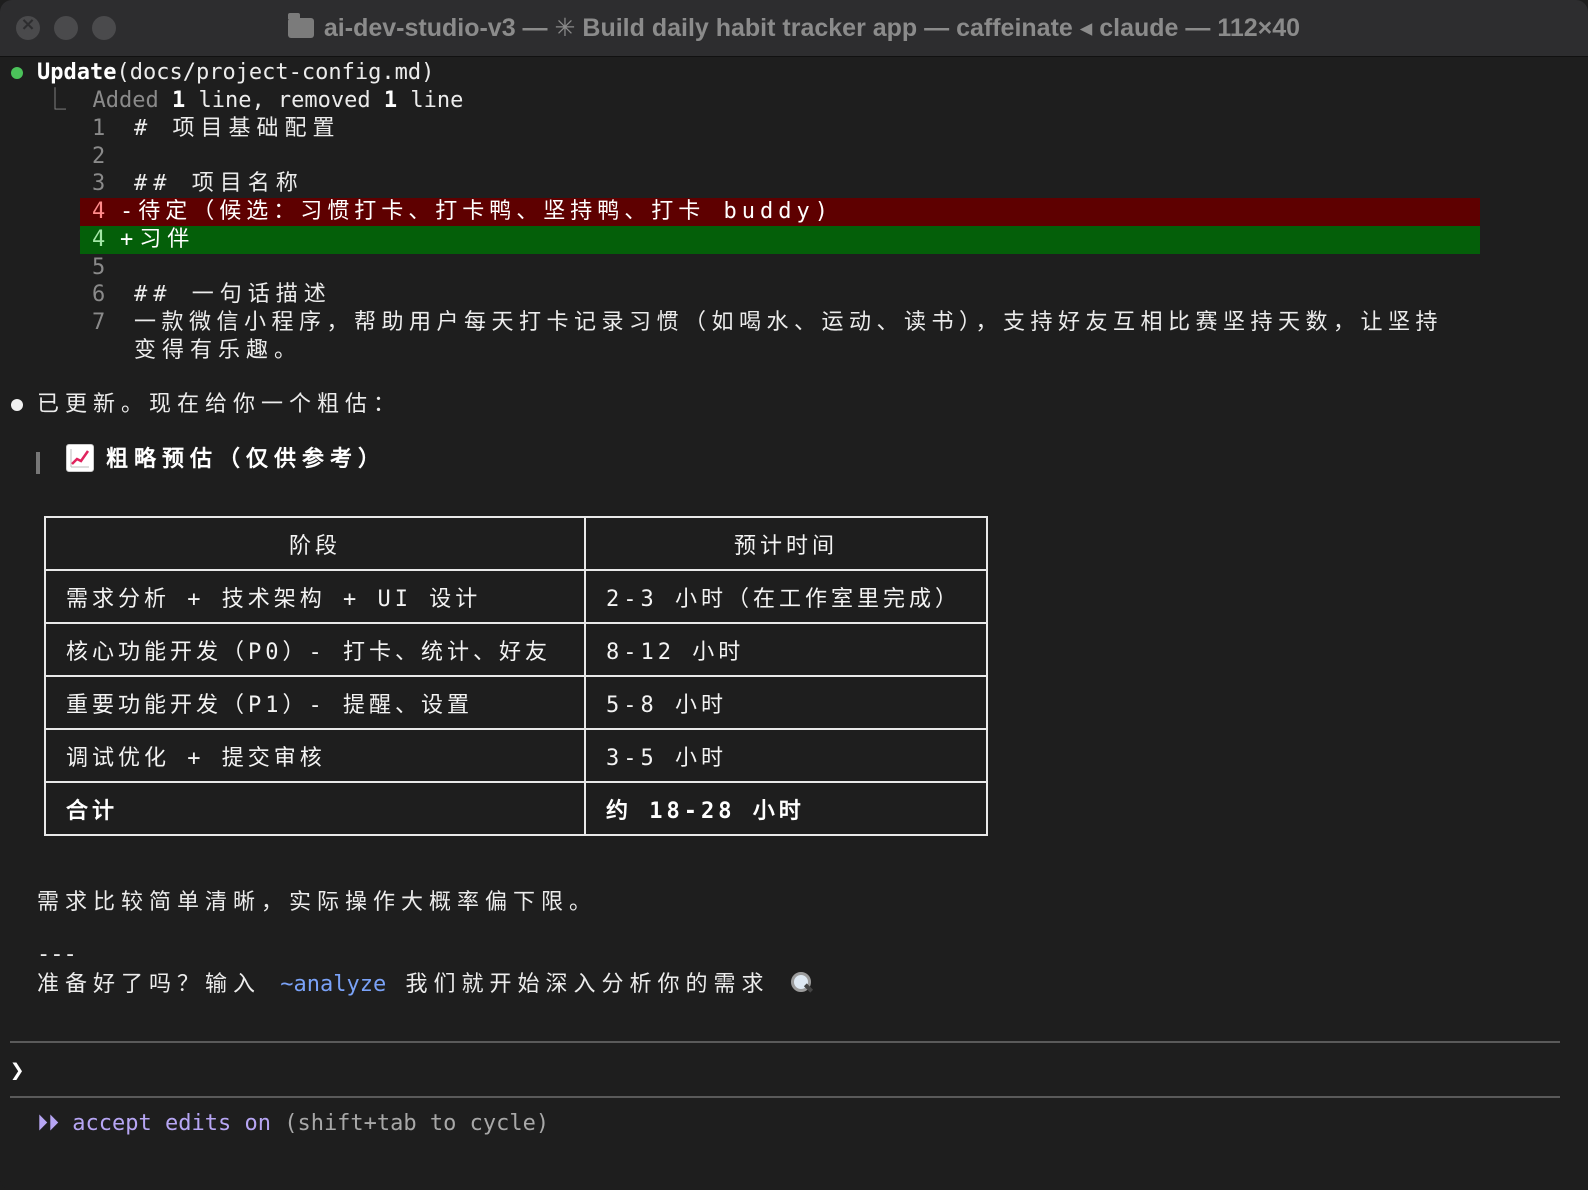 Image resolution: width=1588 pixels, height=1190 pixels. Describe the element at coordinates (80, 458) in the screenshot. I see `chart-increasing-icon` at that location.